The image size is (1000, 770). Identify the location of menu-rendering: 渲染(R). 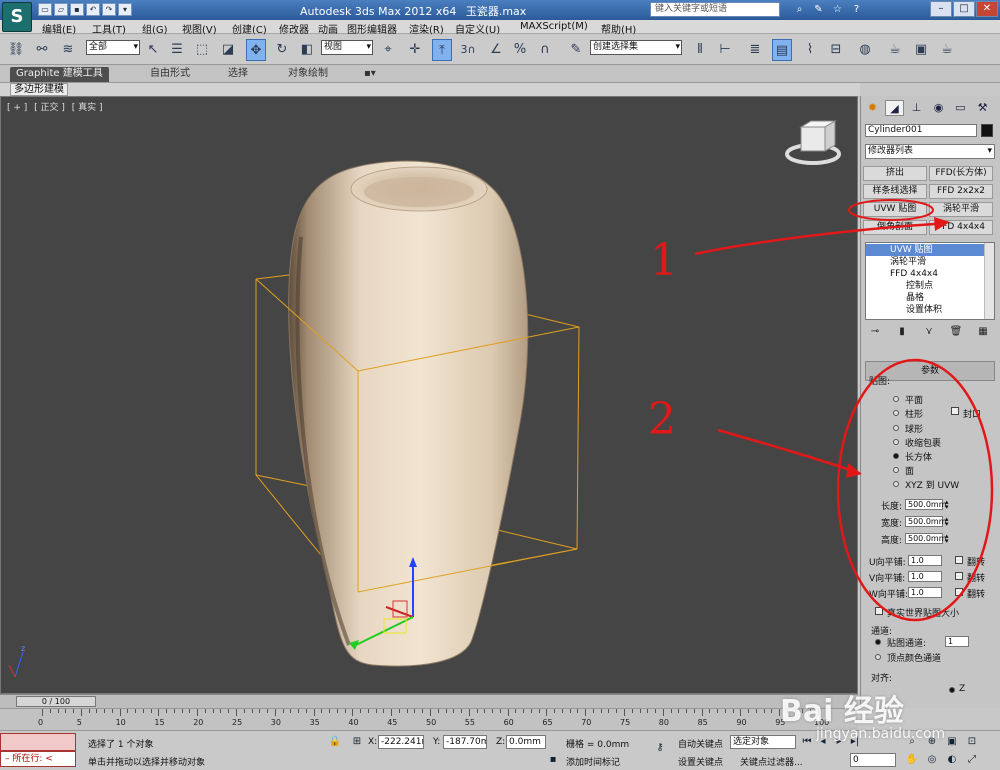
(426, 28).